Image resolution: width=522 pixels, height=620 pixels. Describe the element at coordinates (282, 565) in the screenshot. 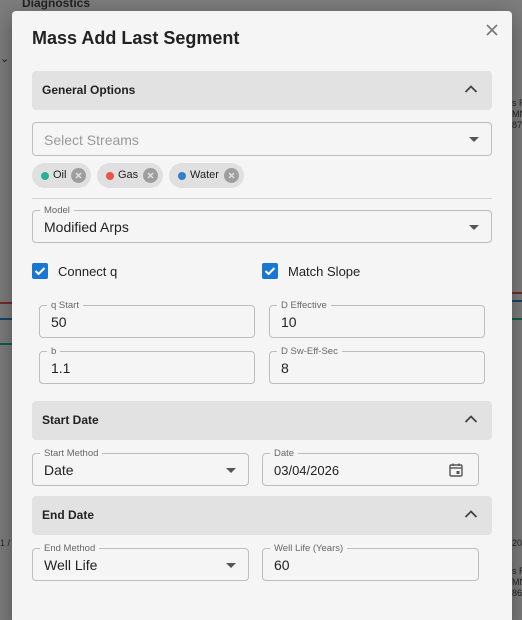

I see `well-life-value: 60` at that location.